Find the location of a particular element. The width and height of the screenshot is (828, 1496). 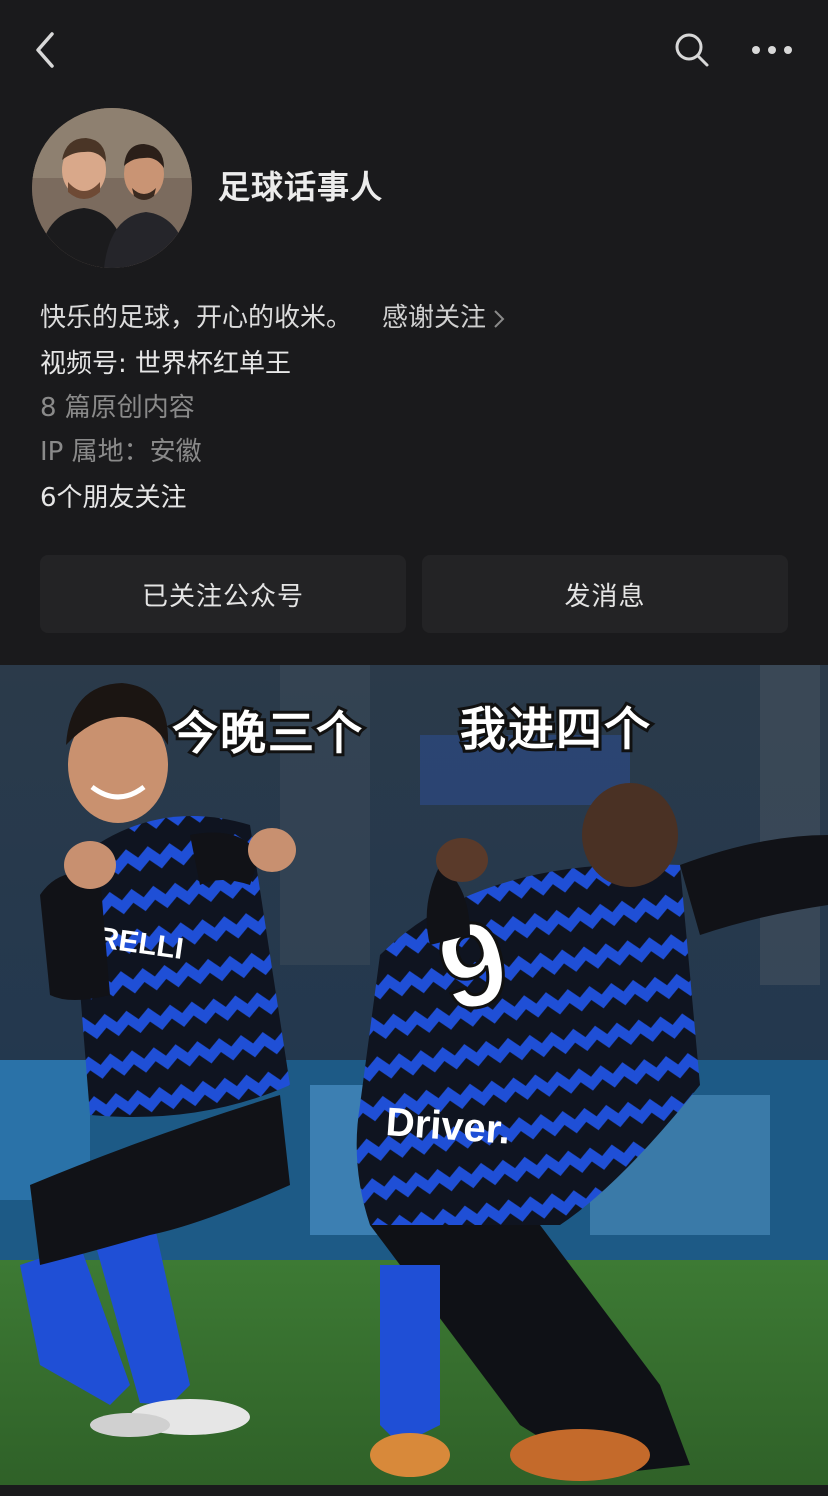

avatar-image is located at coordinates (112, 188).